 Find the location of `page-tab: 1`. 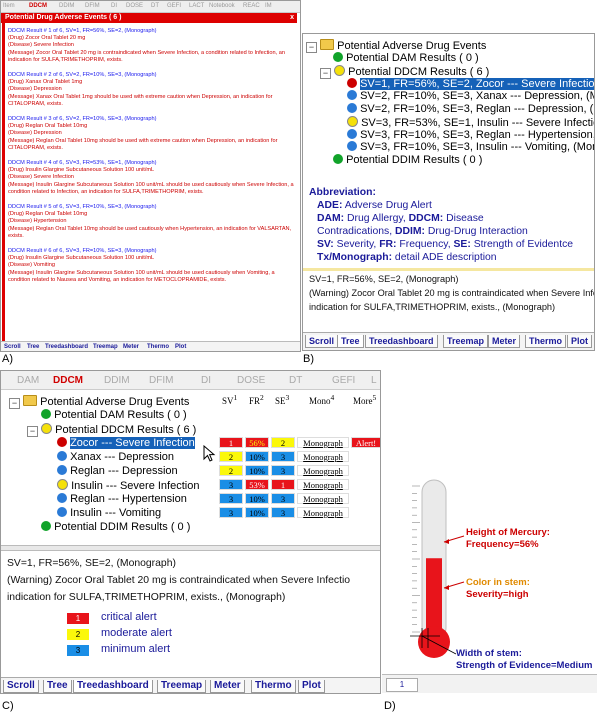

page-tab: 1 is located at coordinates (402, 685).